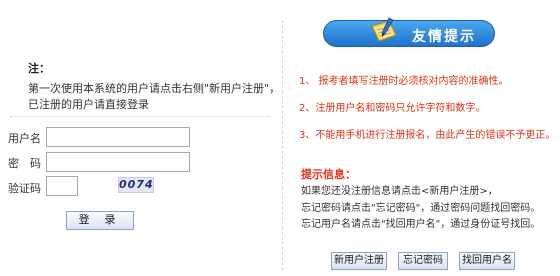  Describe the element at coordinates (421, 224) in the screenshot. I see `info-line-3: 忘记用户名请点击"找回用户名"，通过身份证号找回。` at that location.